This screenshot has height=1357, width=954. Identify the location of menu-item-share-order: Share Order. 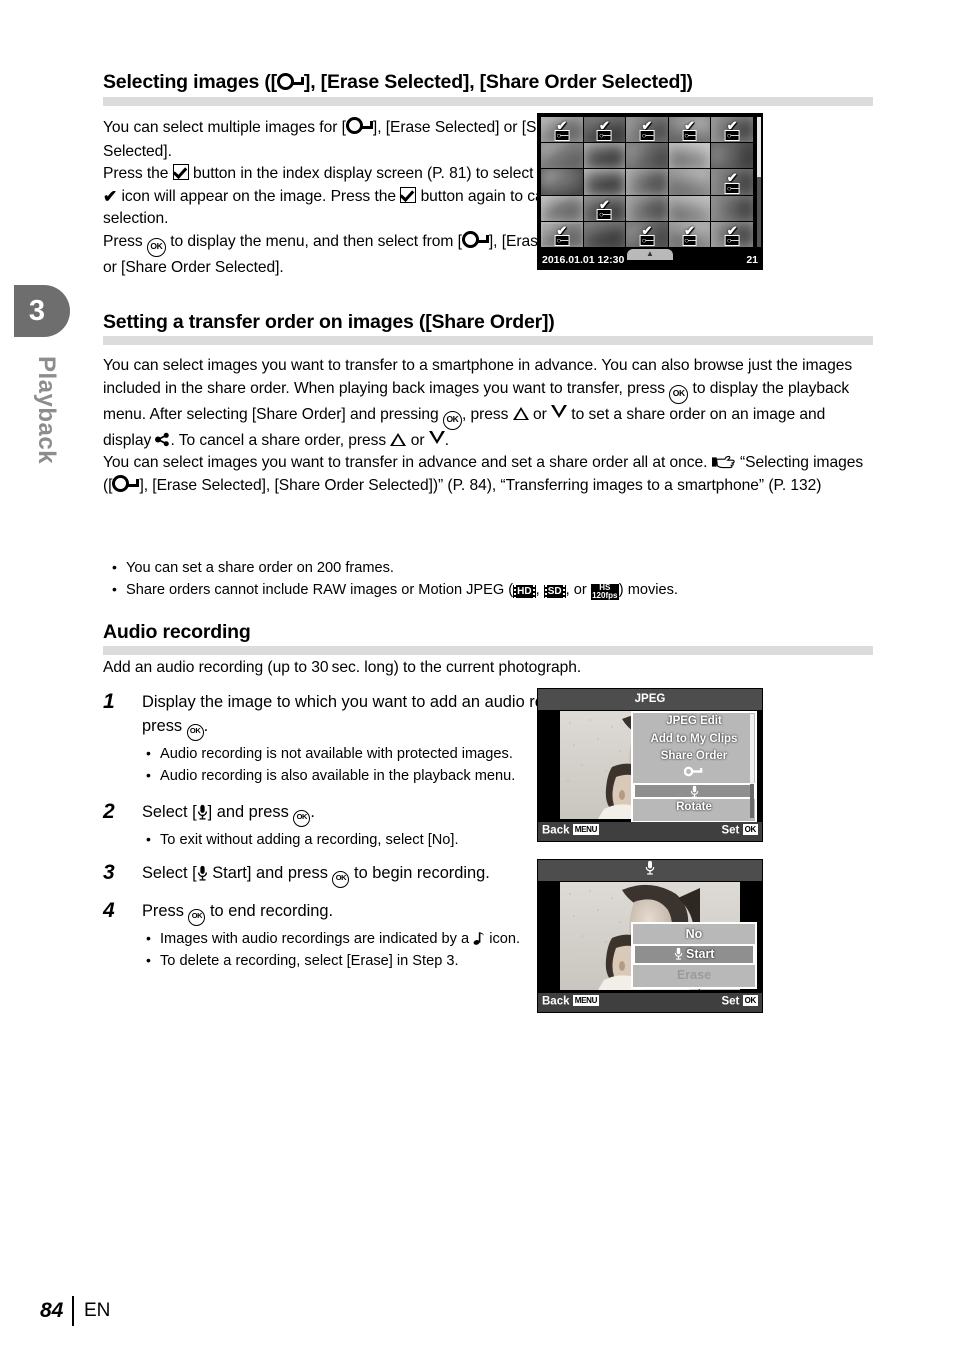
(694, 757).